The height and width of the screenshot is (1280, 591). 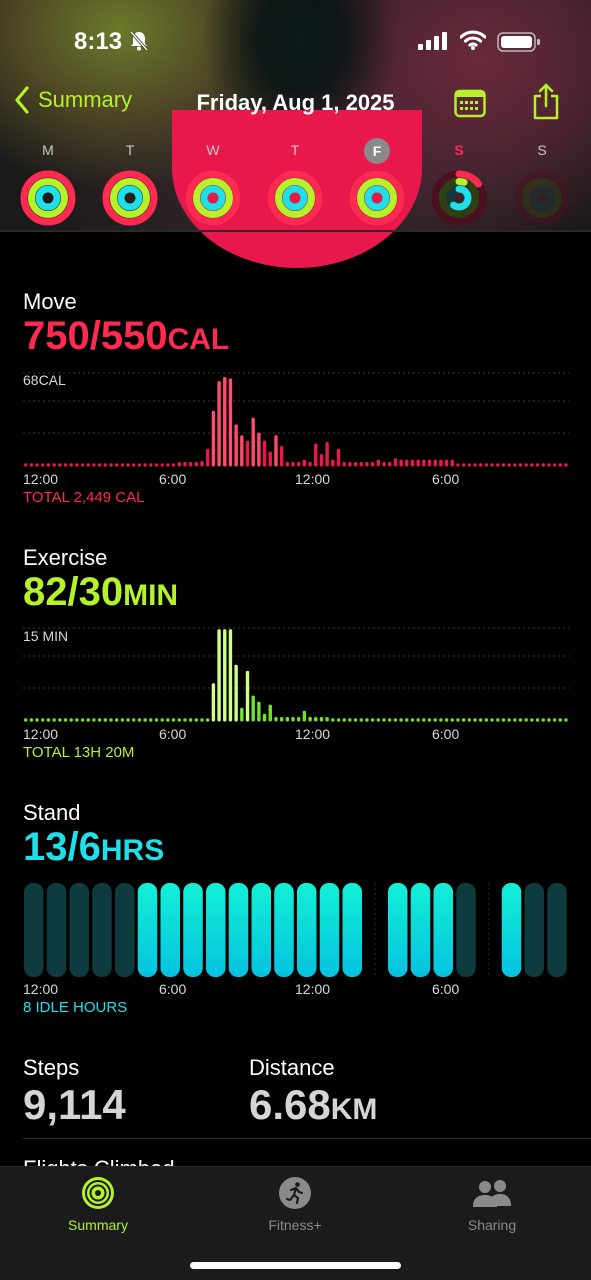 What do you see at coordinates (173, 734) in the screenshot?
I see `exercise-tick-1: 6:00` at bounding box center [173, 734].